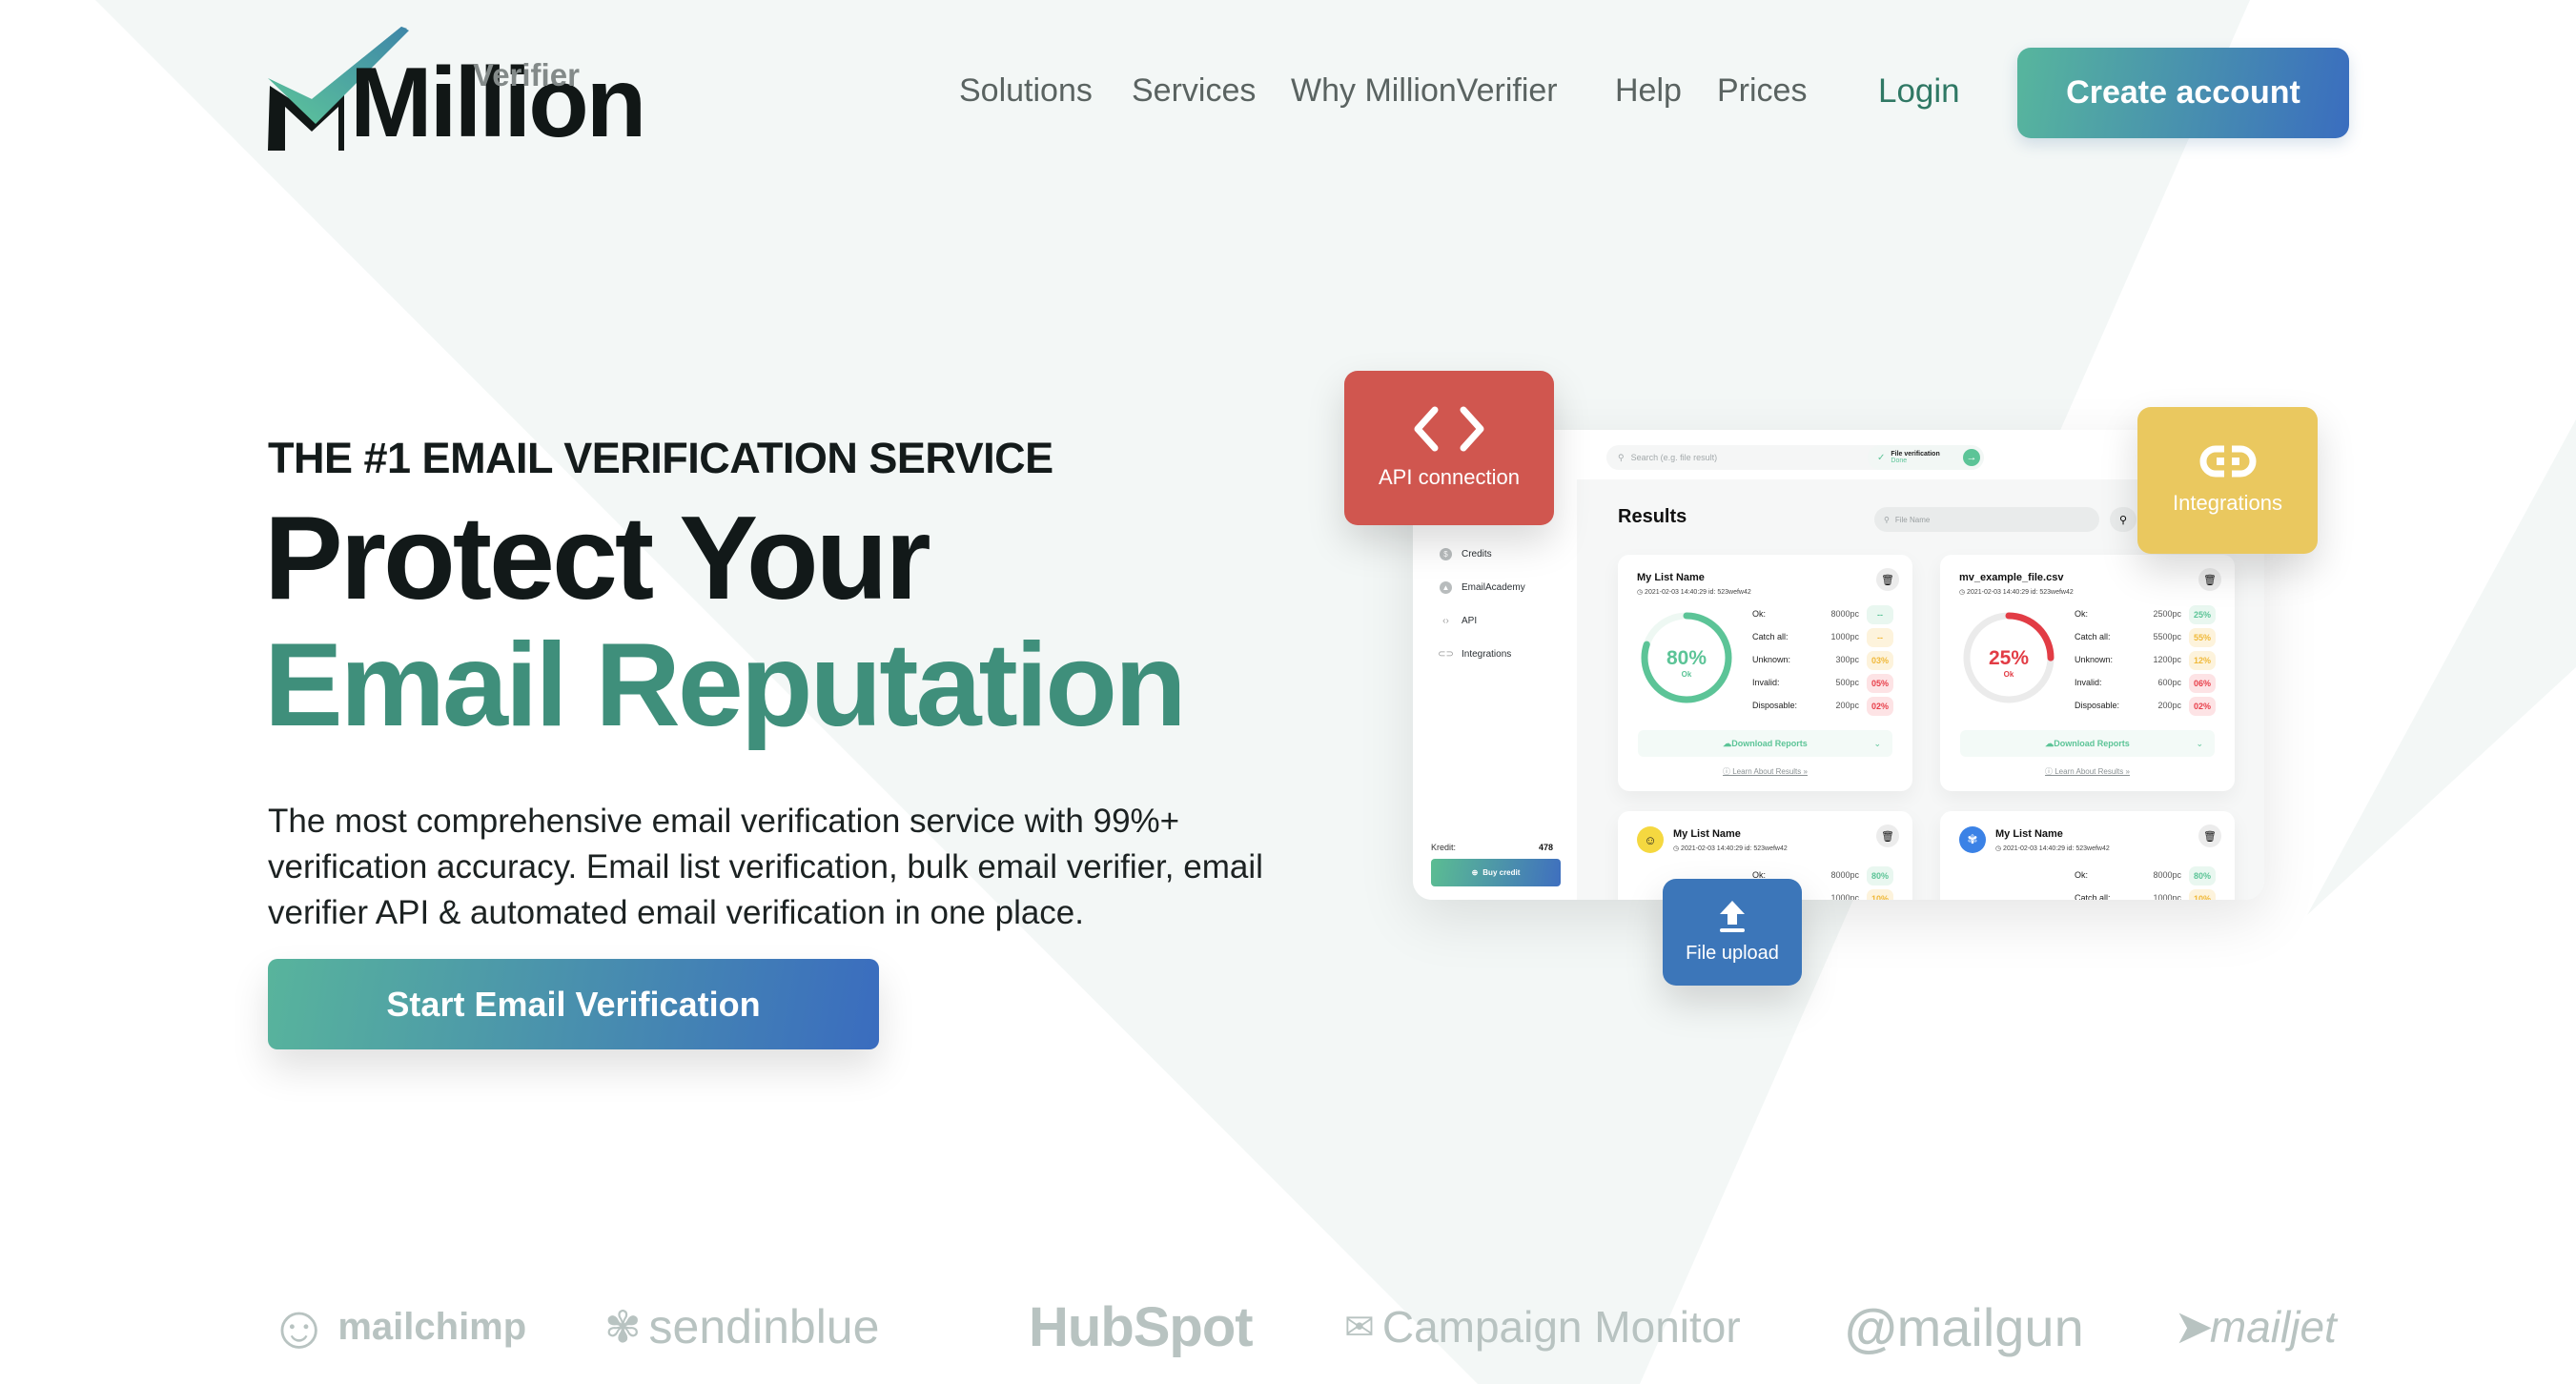 The width and height of the screenshot is (2576, 1384). I want to click on code-icon: ‹›, so click(1445, 621).